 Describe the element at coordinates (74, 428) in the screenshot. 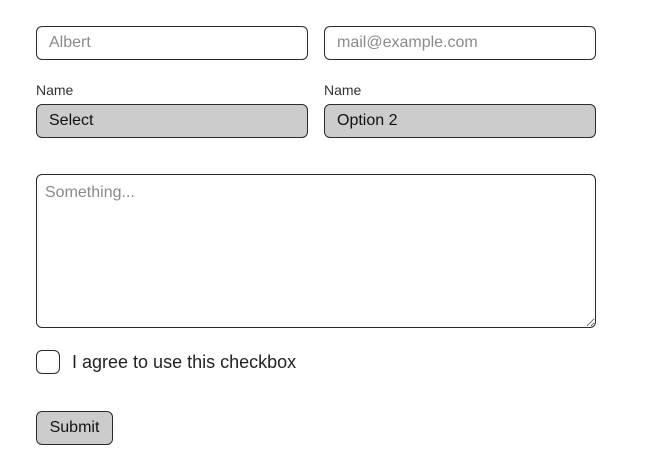

I see `submit-button: Submit` at that location.